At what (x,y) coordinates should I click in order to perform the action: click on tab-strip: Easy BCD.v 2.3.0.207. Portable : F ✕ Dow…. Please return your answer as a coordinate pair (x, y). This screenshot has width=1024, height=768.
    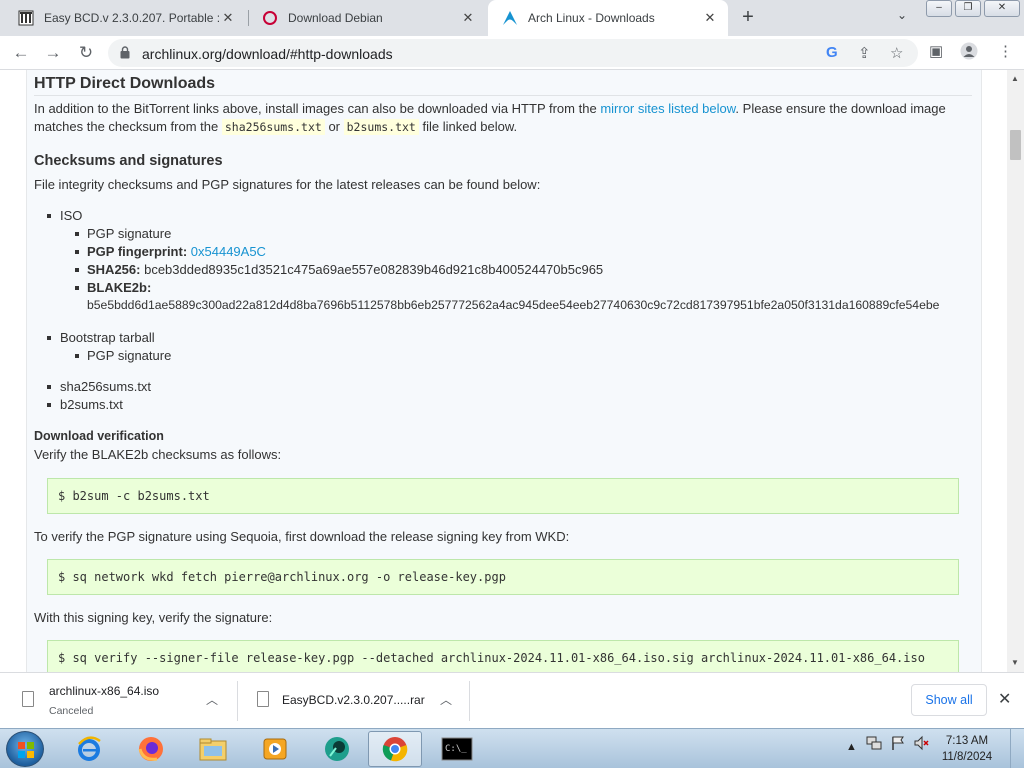
    Looking at the image, I should click on (512, 18).